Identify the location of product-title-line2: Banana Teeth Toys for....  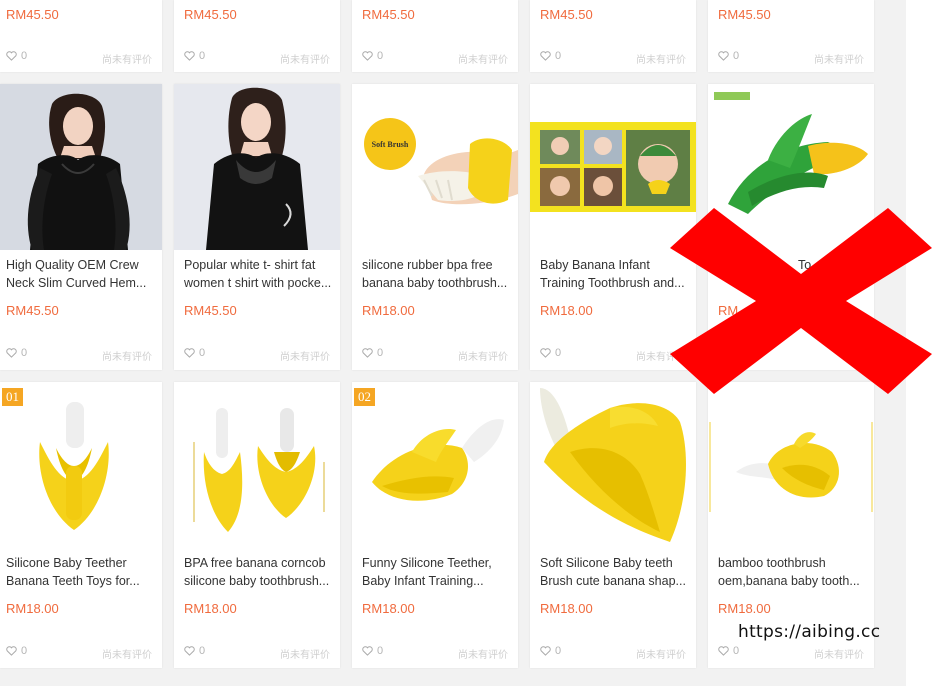
(73, 581).